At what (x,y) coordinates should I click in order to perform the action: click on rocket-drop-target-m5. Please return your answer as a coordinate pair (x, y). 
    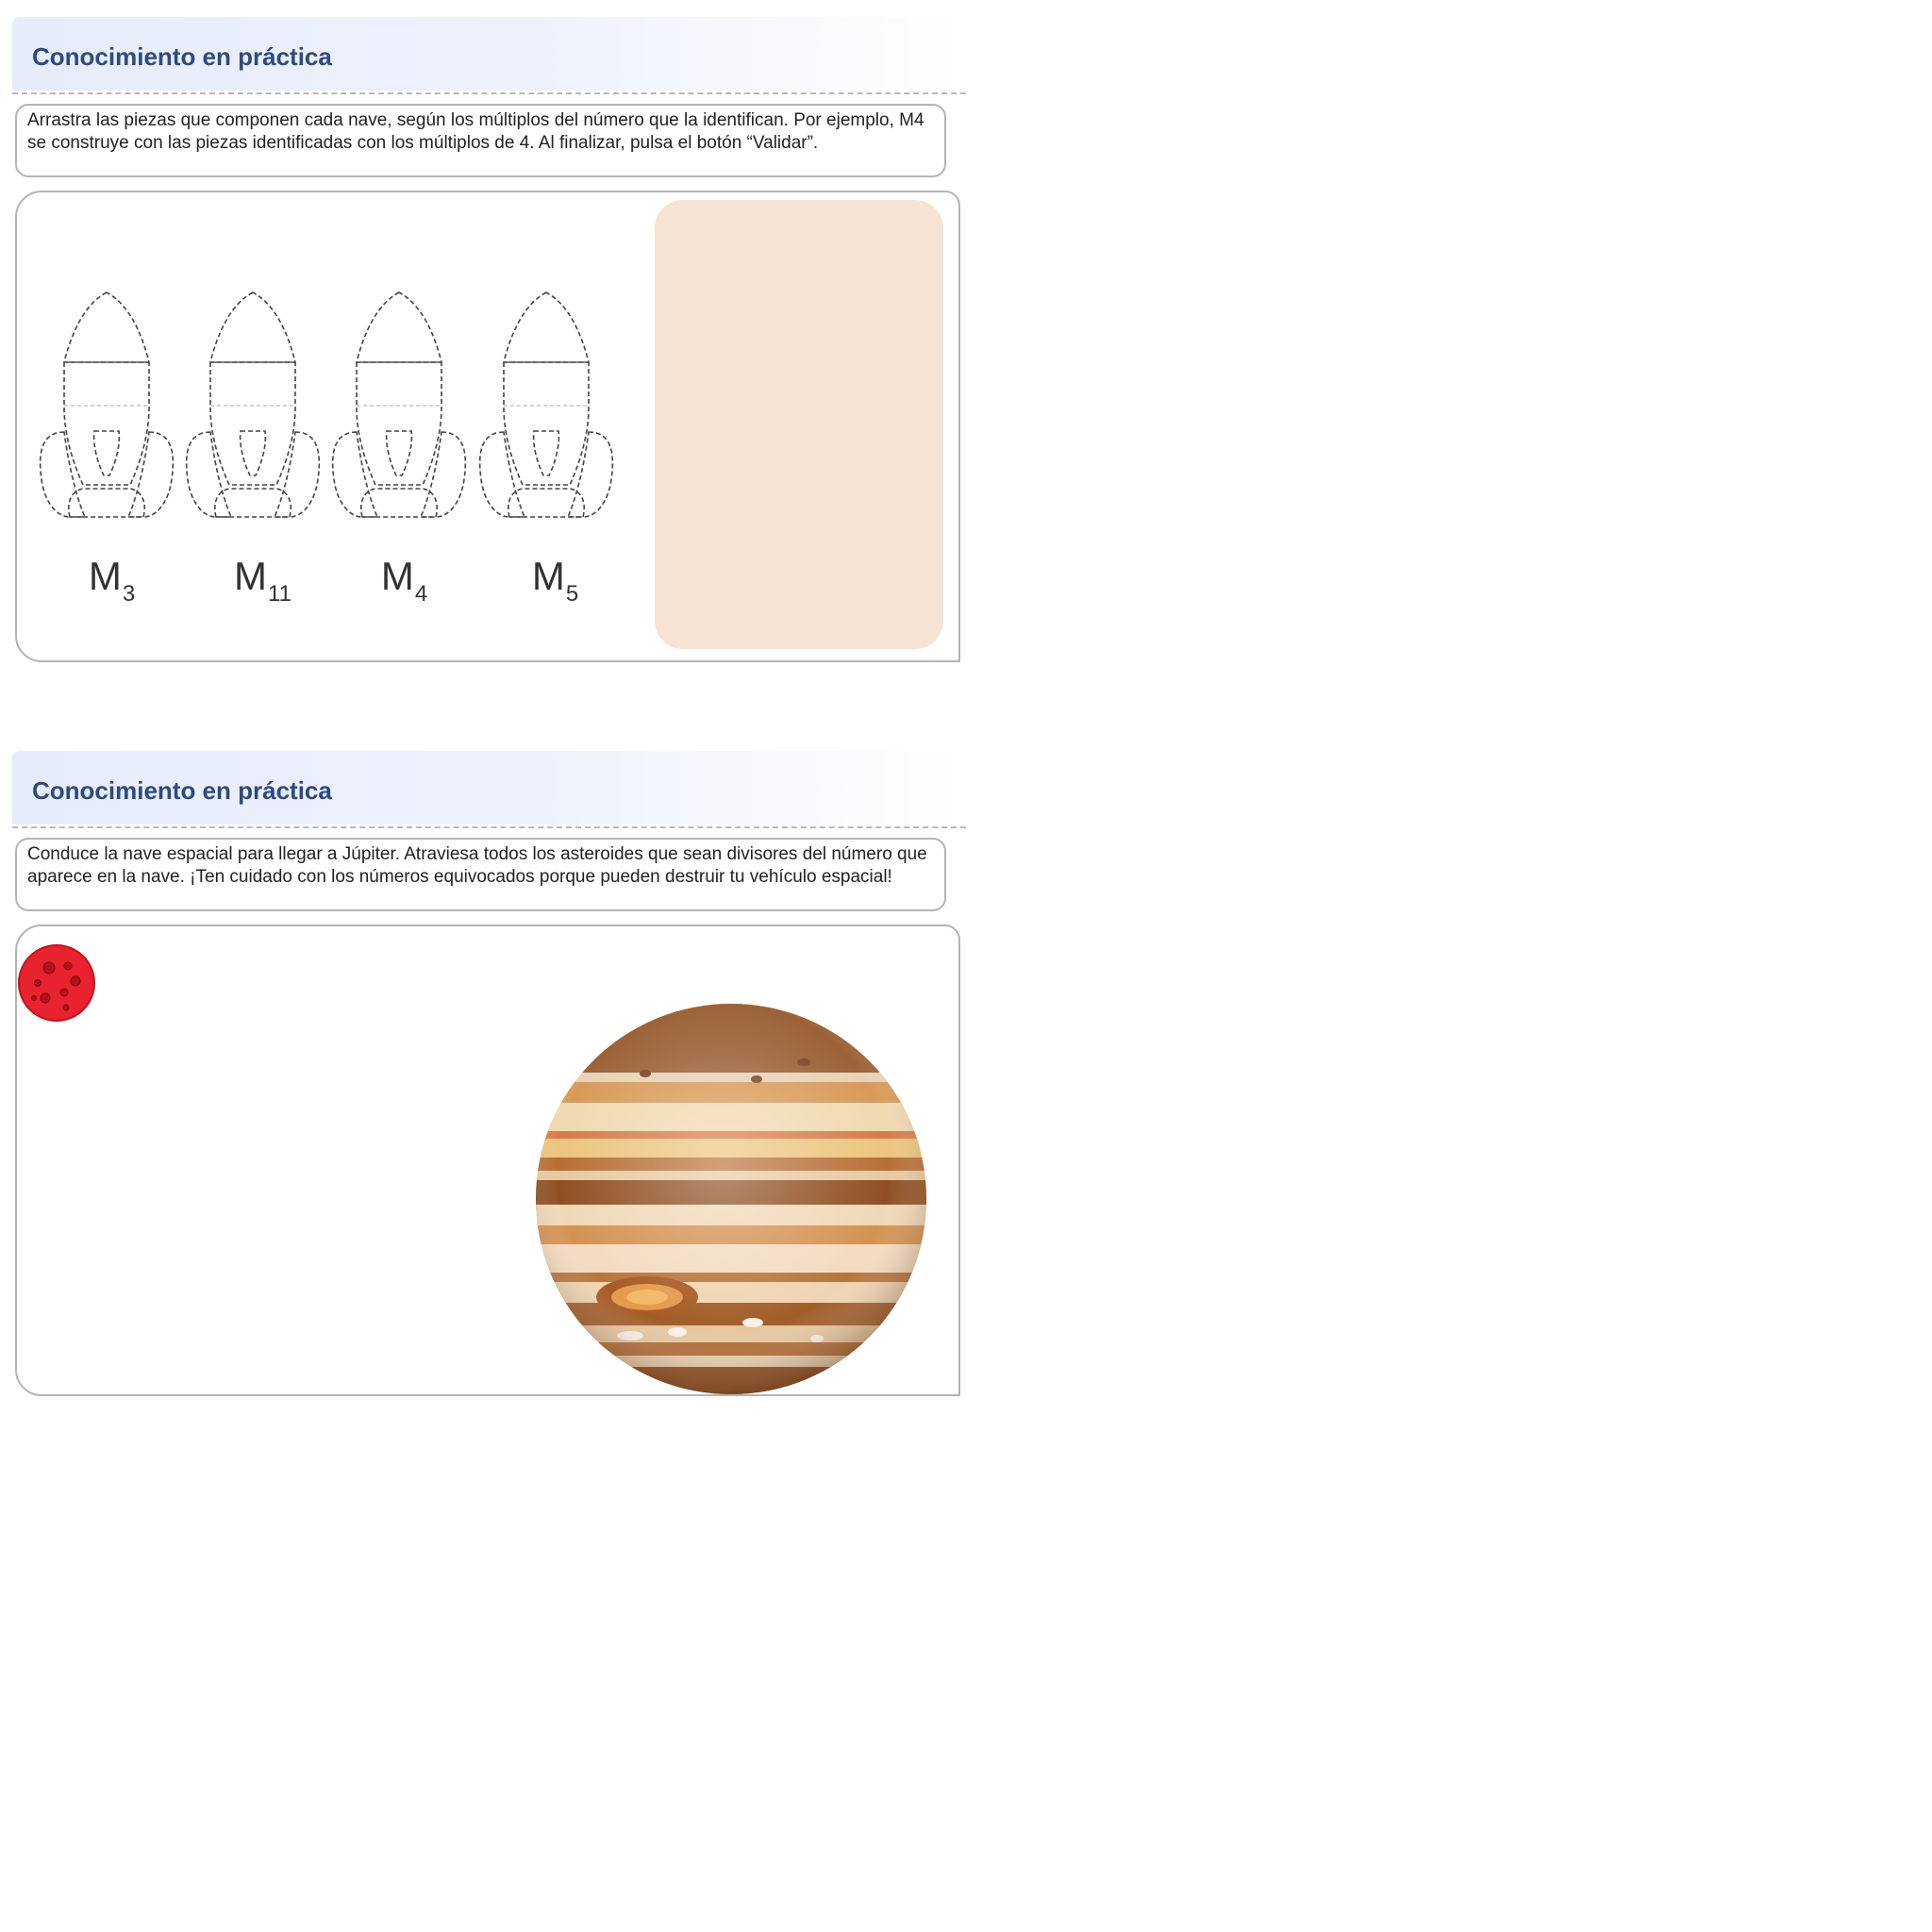
    Looking at the image, I should click on (546, 404).